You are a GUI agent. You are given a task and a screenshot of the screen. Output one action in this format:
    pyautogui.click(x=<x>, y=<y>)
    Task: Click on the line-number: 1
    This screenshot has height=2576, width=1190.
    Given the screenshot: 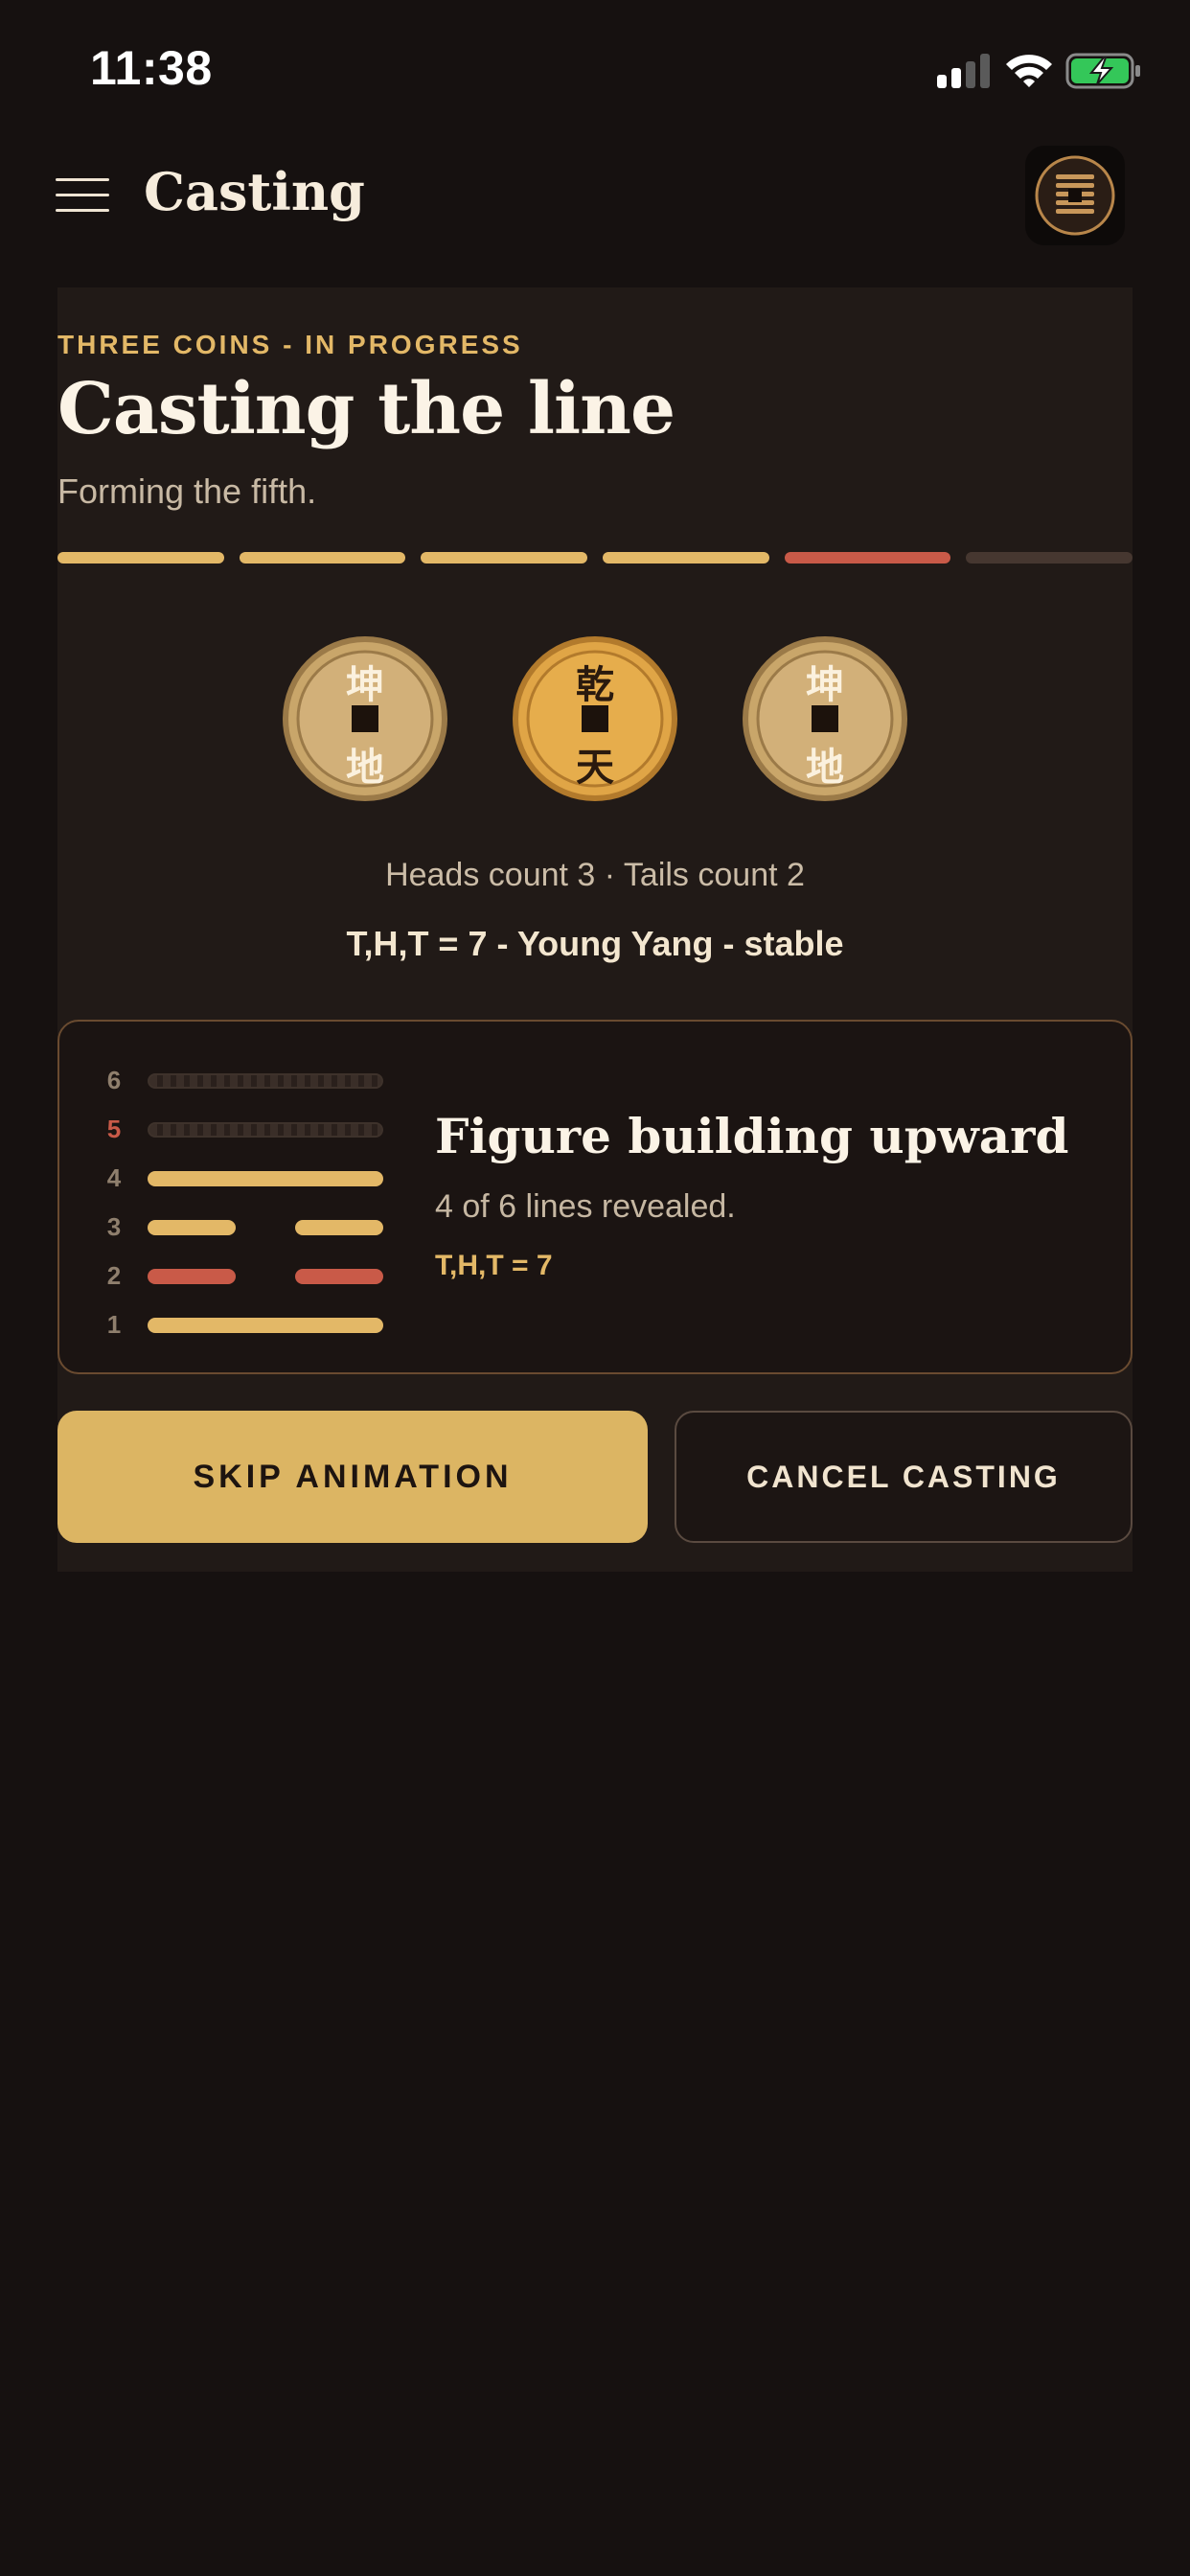 What is the action you would take?
    pyautogui.click(x=114, y=1324)
    